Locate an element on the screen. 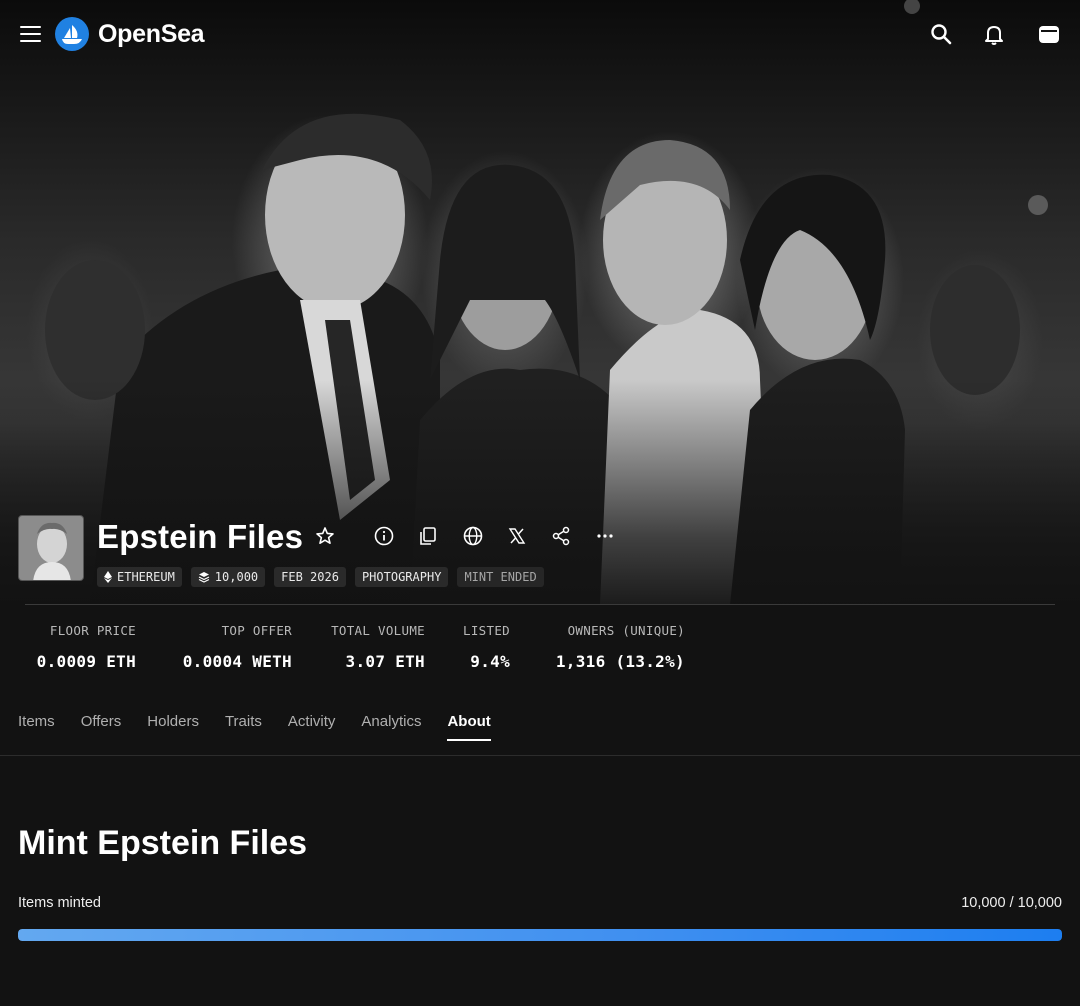 Image resolution: width=1080 pixels, height=1006 pixels. more-icon is located at coordinates (605, 536).